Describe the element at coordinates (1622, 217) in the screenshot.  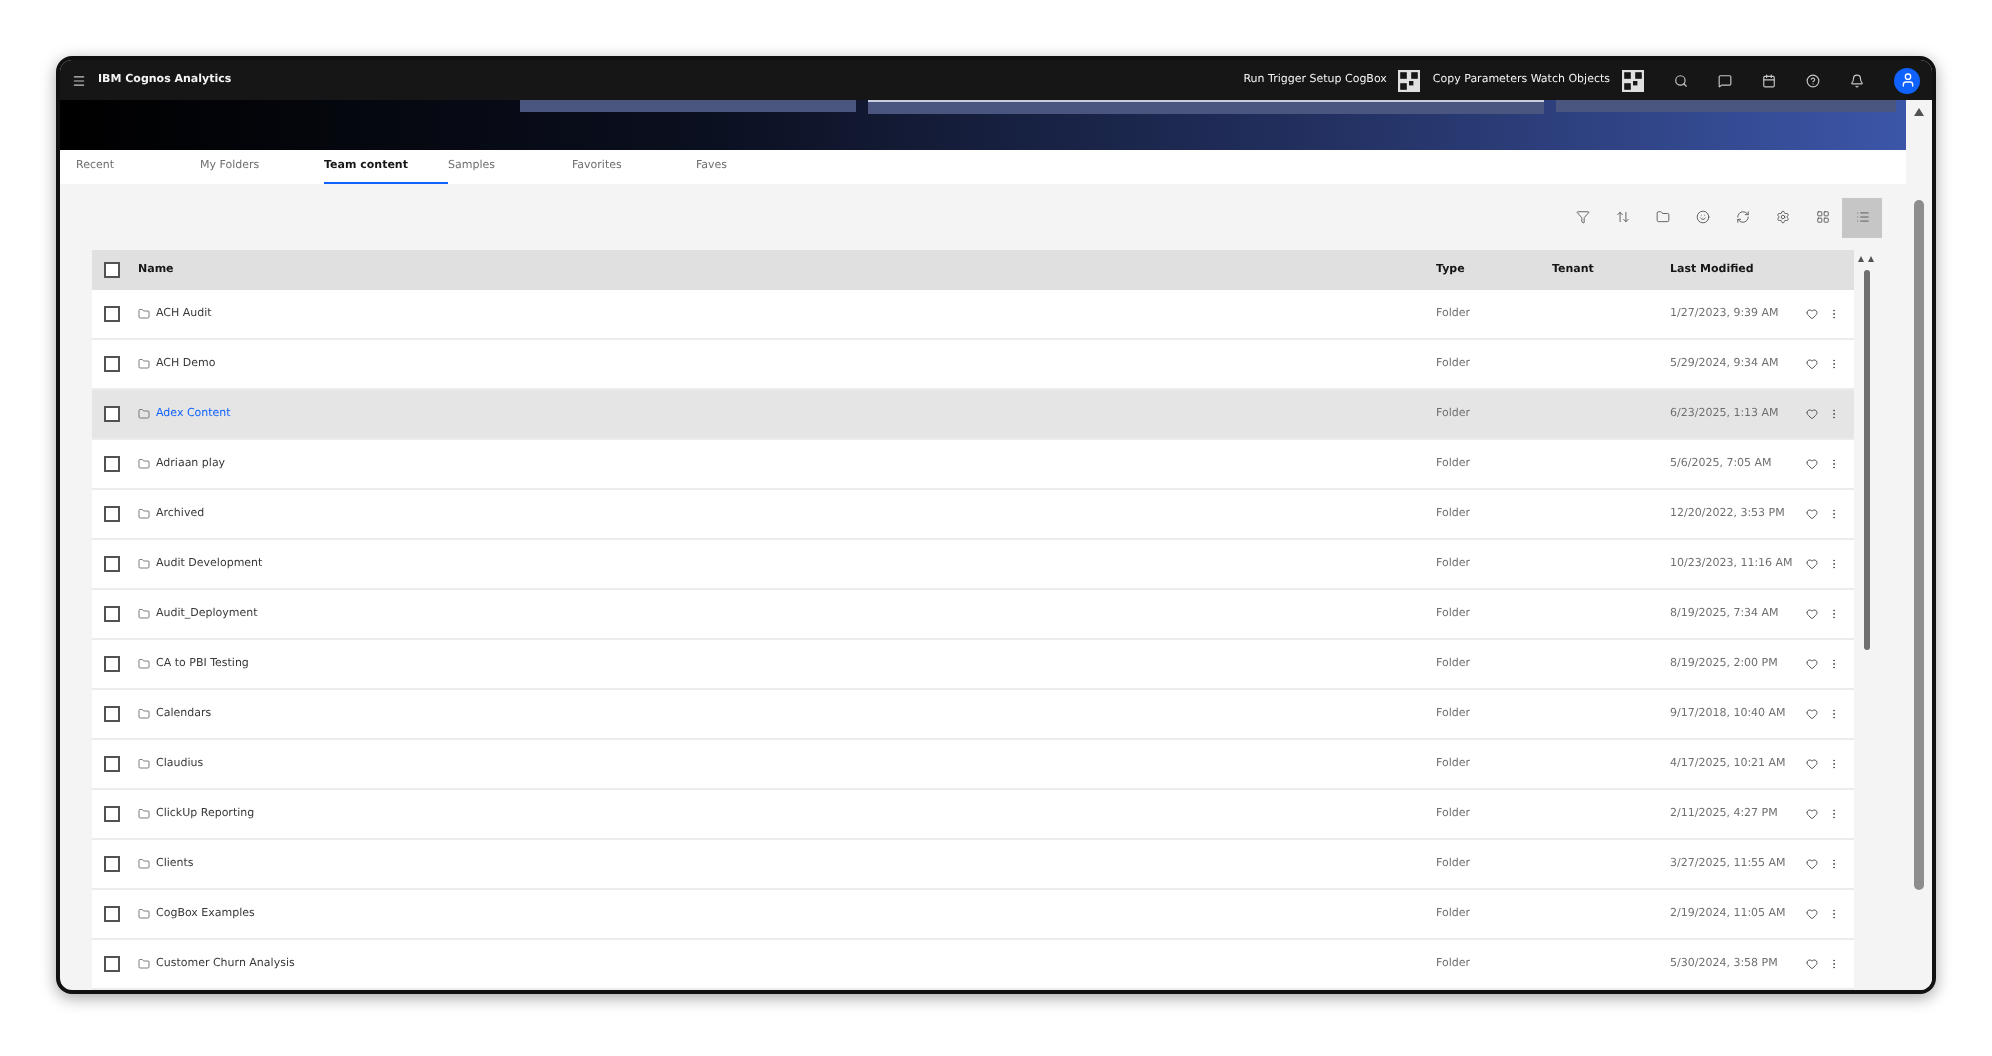
I see `sort-icon` at that location.